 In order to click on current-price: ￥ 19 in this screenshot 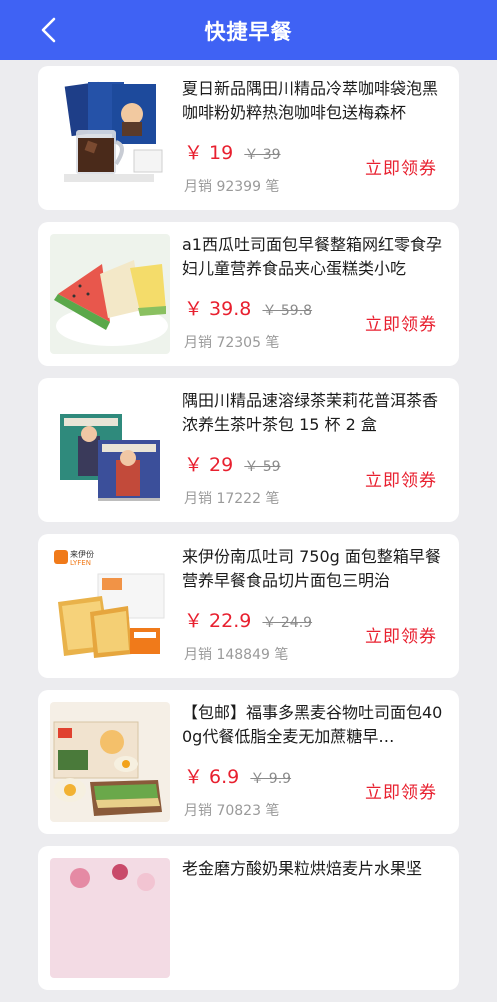, I will do `click(209, 153)`.